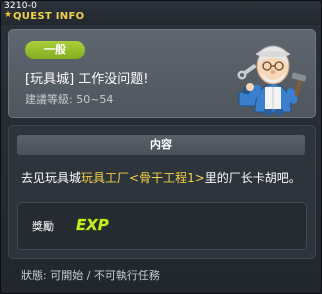  Describe the element at coordinates (90, 275) in the screenshot. I see `quest-status: 狀態: 可開始 / 不可執行任務` at that location.